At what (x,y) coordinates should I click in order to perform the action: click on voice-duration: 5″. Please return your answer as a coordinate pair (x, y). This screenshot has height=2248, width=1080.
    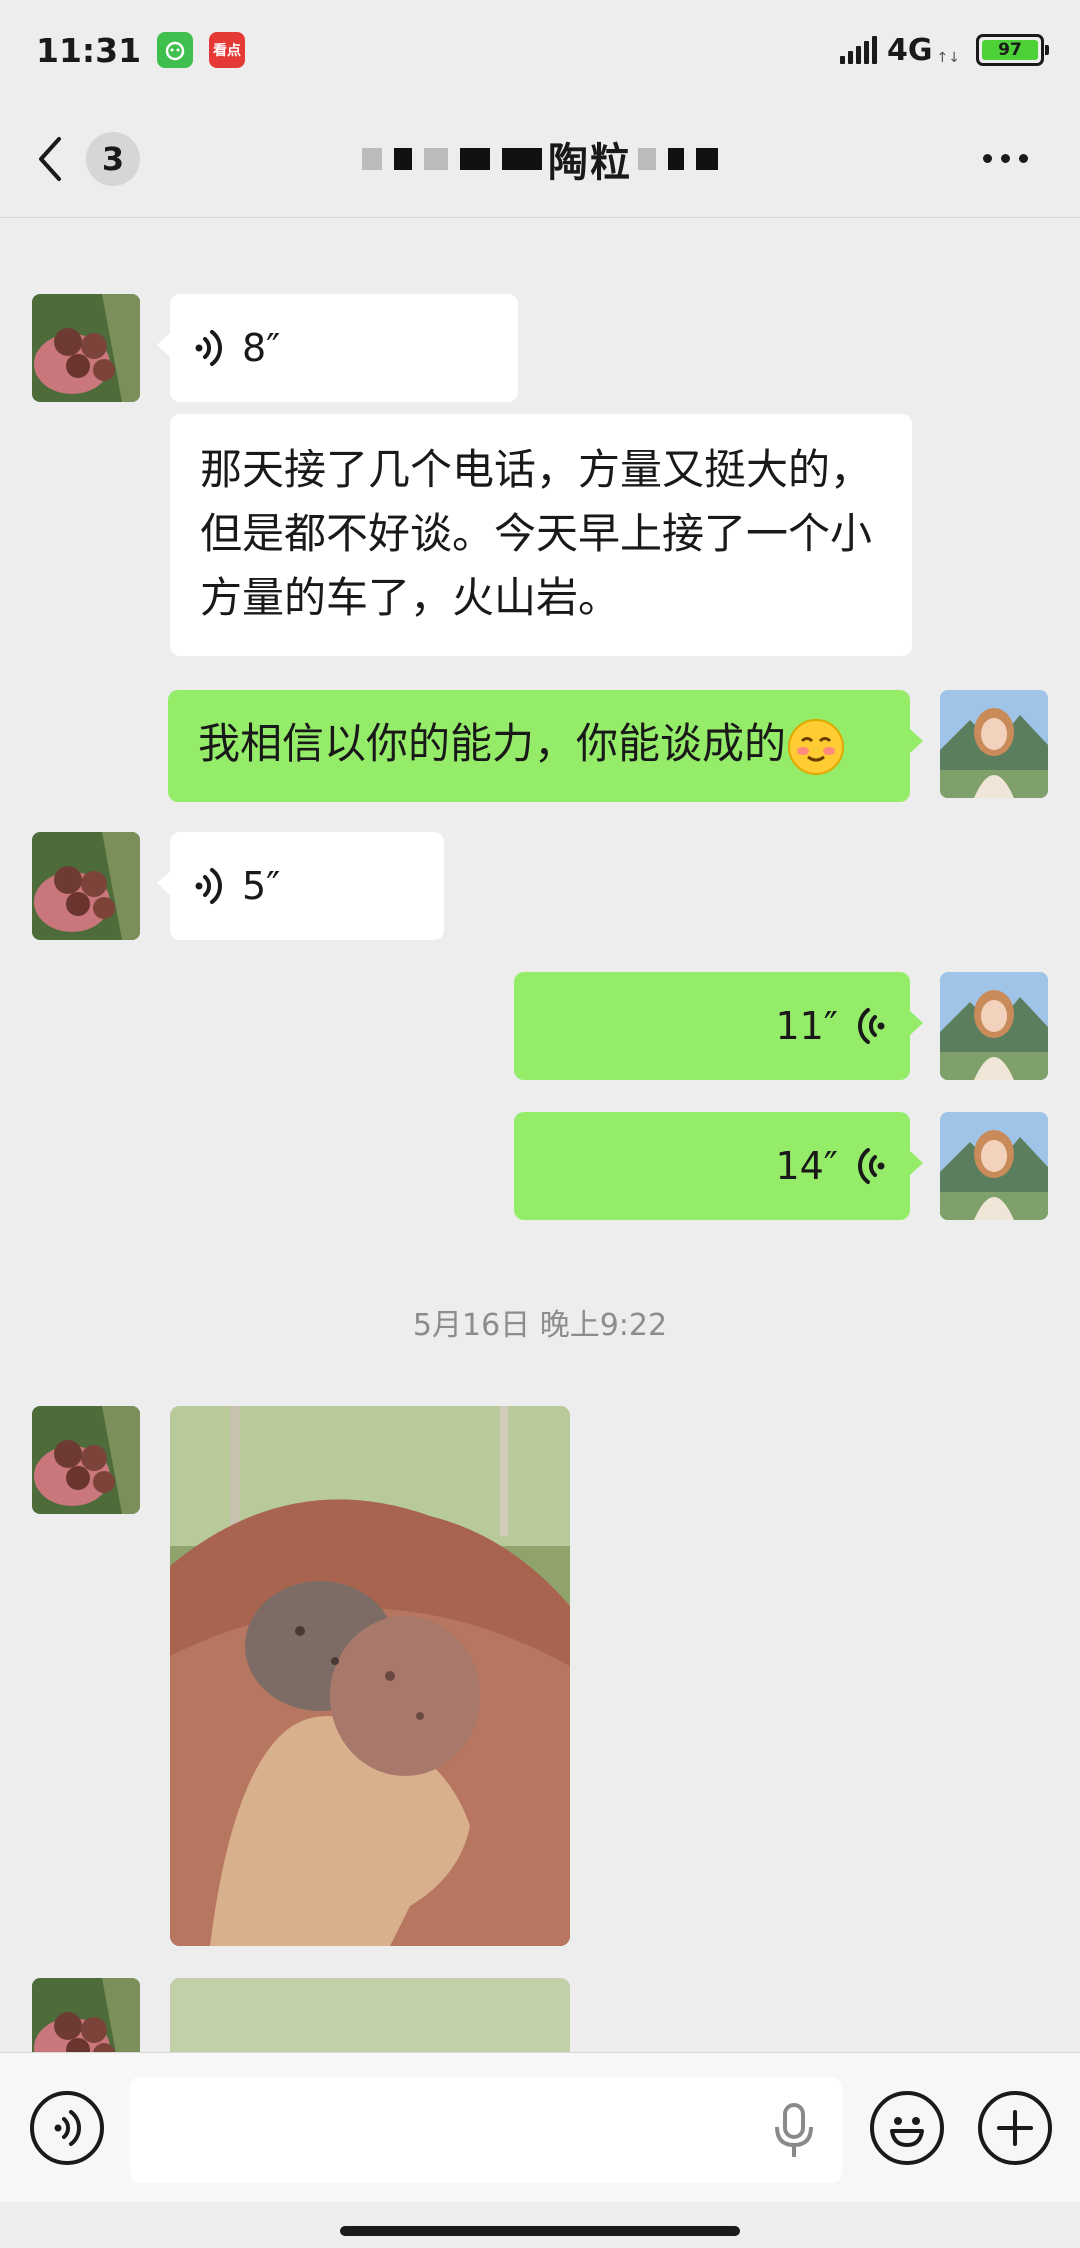
    Looking at the image, I should click on (261, 886).